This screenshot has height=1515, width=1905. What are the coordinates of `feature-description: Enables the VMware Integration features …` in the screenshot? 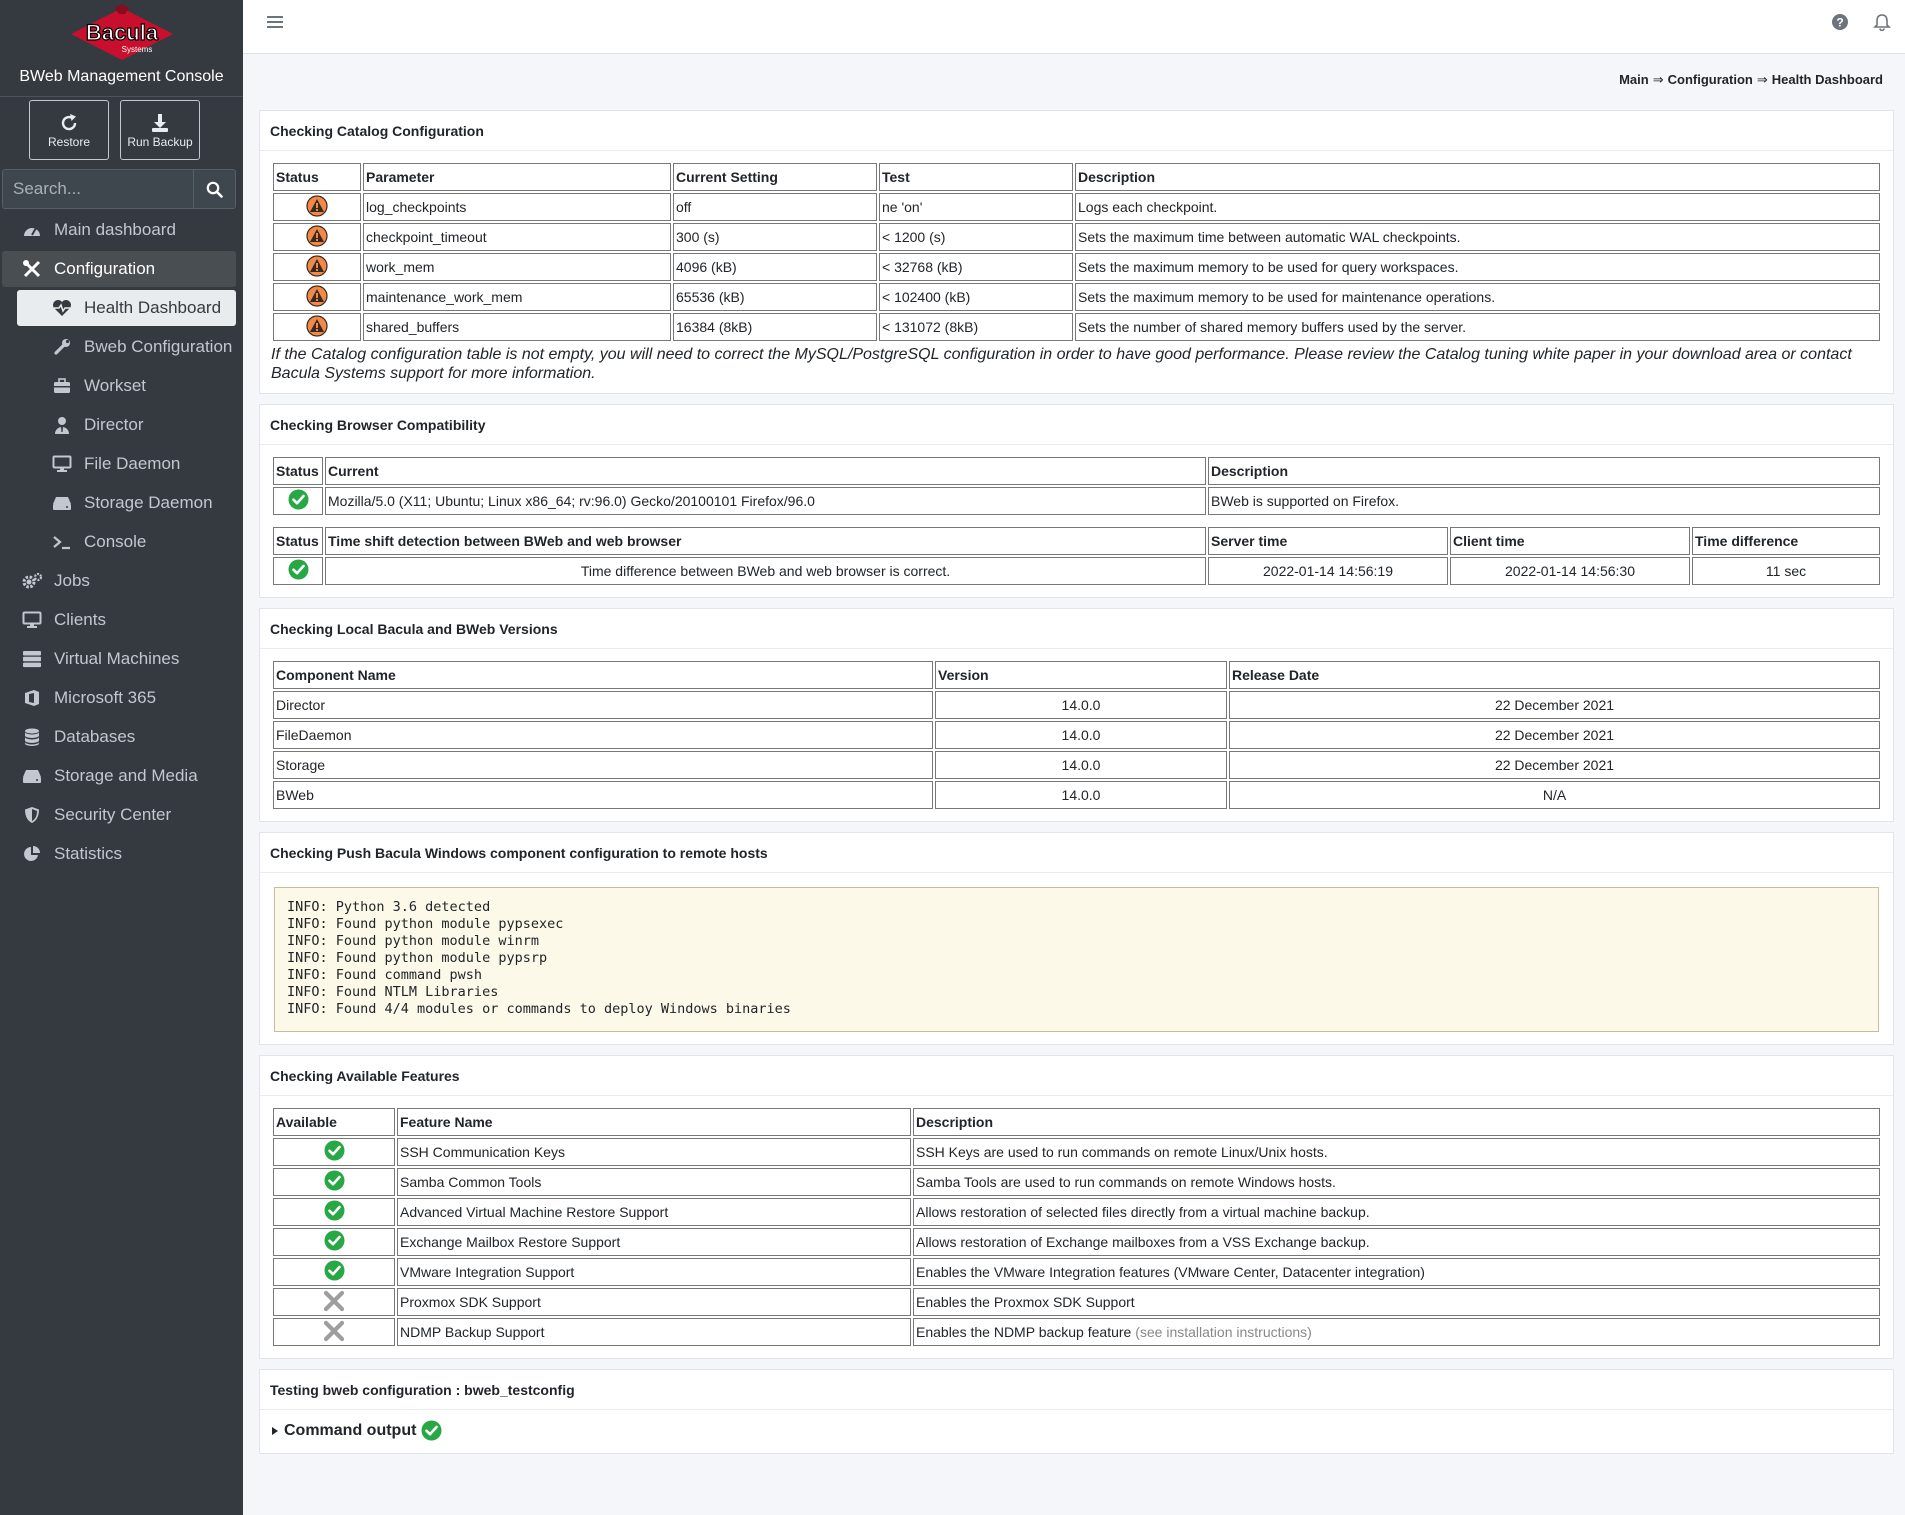 It's located at (1170, 1272).